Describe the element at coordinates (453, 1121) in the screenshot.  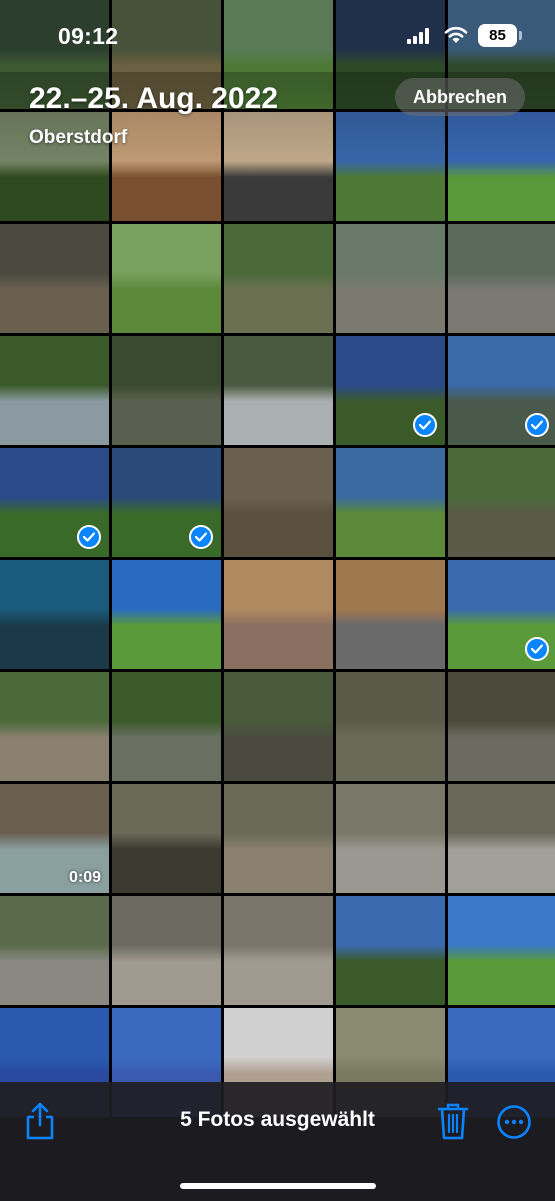
I see `trash-icon` at that location.